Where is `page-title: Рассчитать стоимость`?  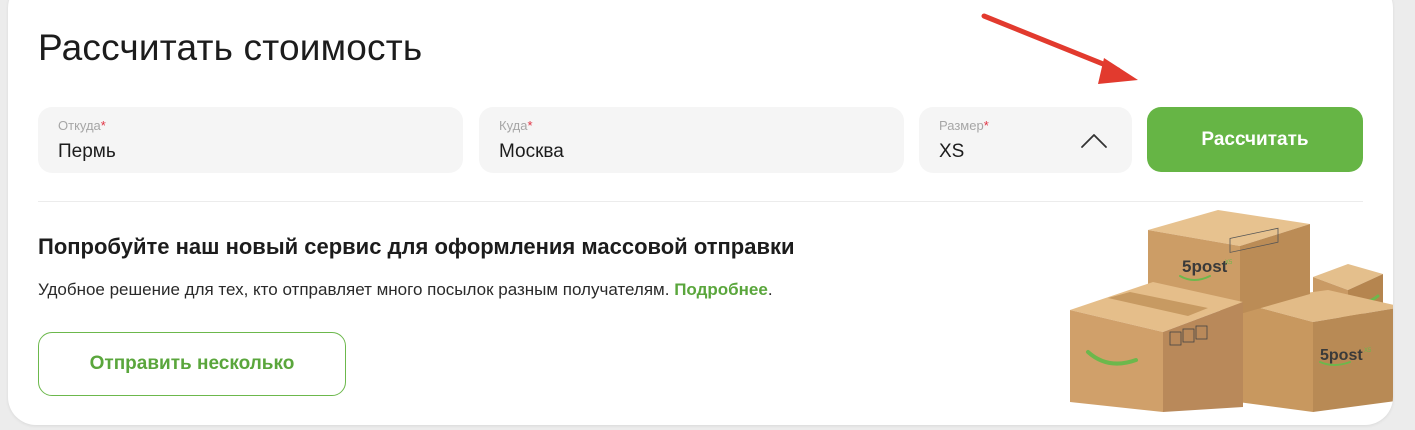 page-title: Рассчитать стоимость is located at coordinates (230, 47).